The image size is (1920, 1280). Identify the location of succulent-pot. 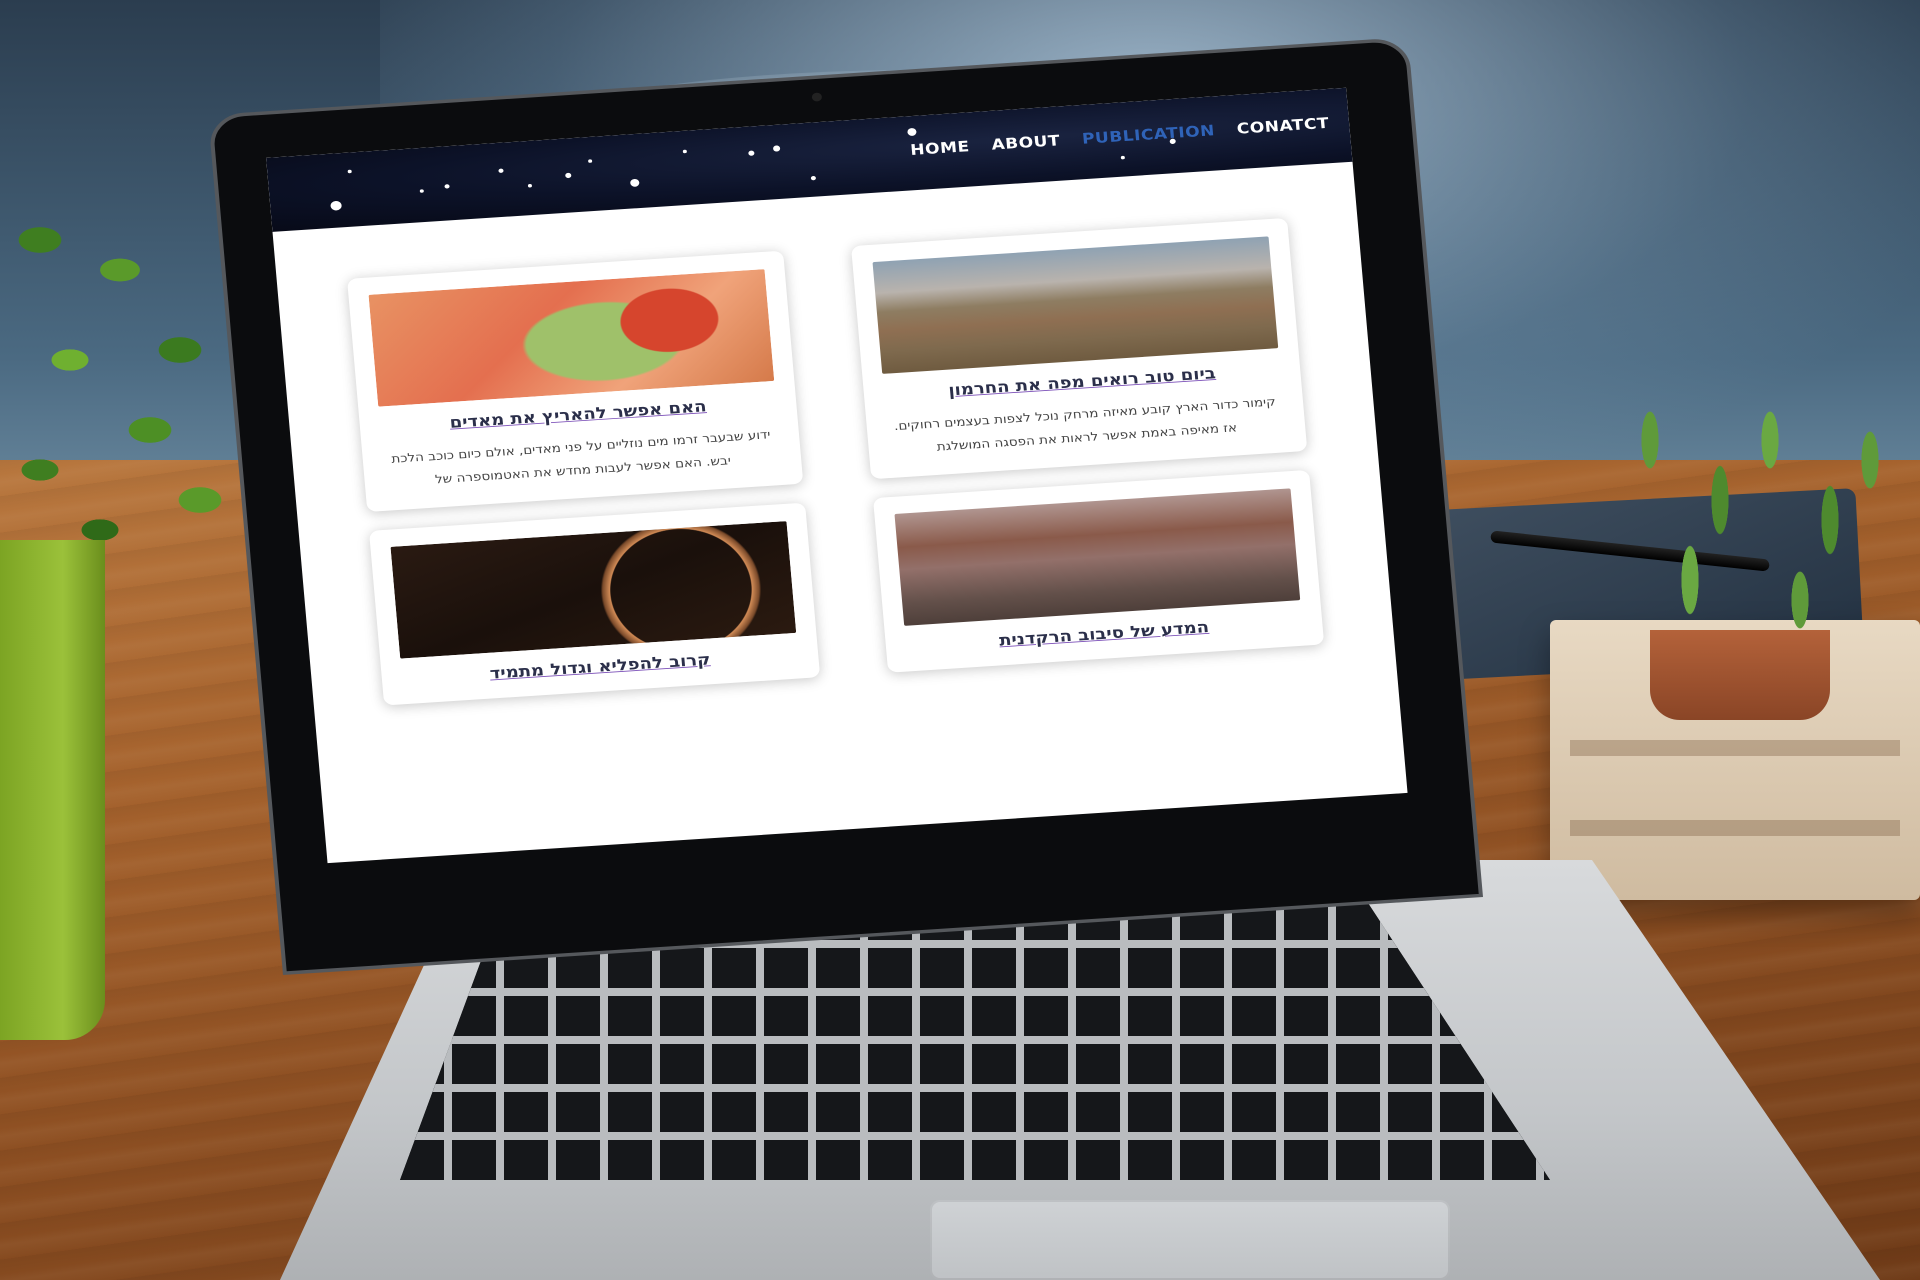
(1740, 675).